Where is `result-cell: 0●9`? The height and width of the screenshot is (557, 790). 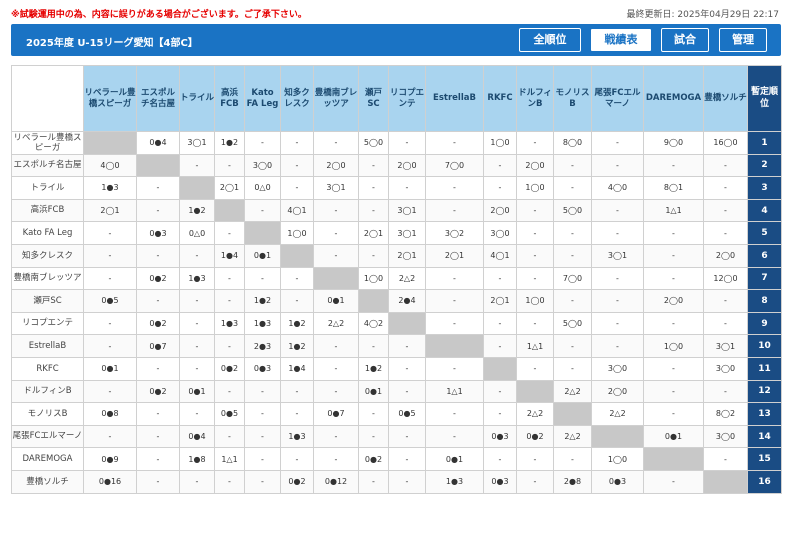
result-cell: 0●9 is located at coordinates (110, 459).